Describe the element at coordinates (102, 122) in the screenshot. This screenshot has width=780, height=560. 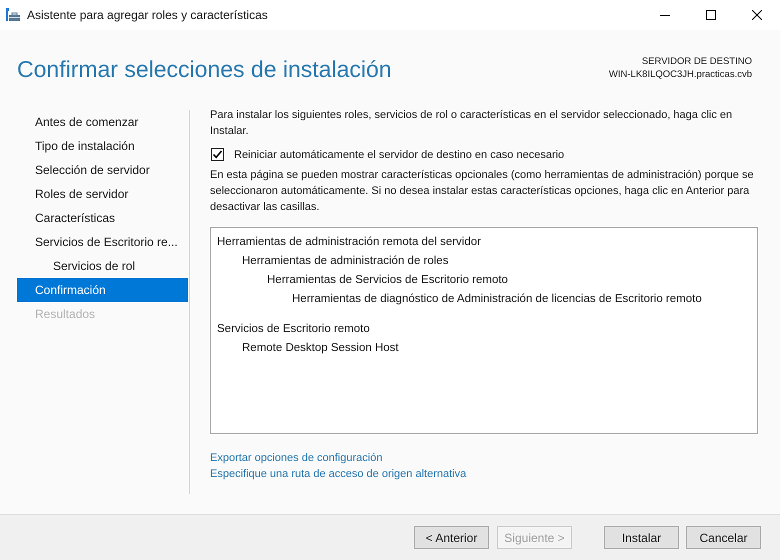
I see `sidebar-item: Antes de comenzar` at that location.